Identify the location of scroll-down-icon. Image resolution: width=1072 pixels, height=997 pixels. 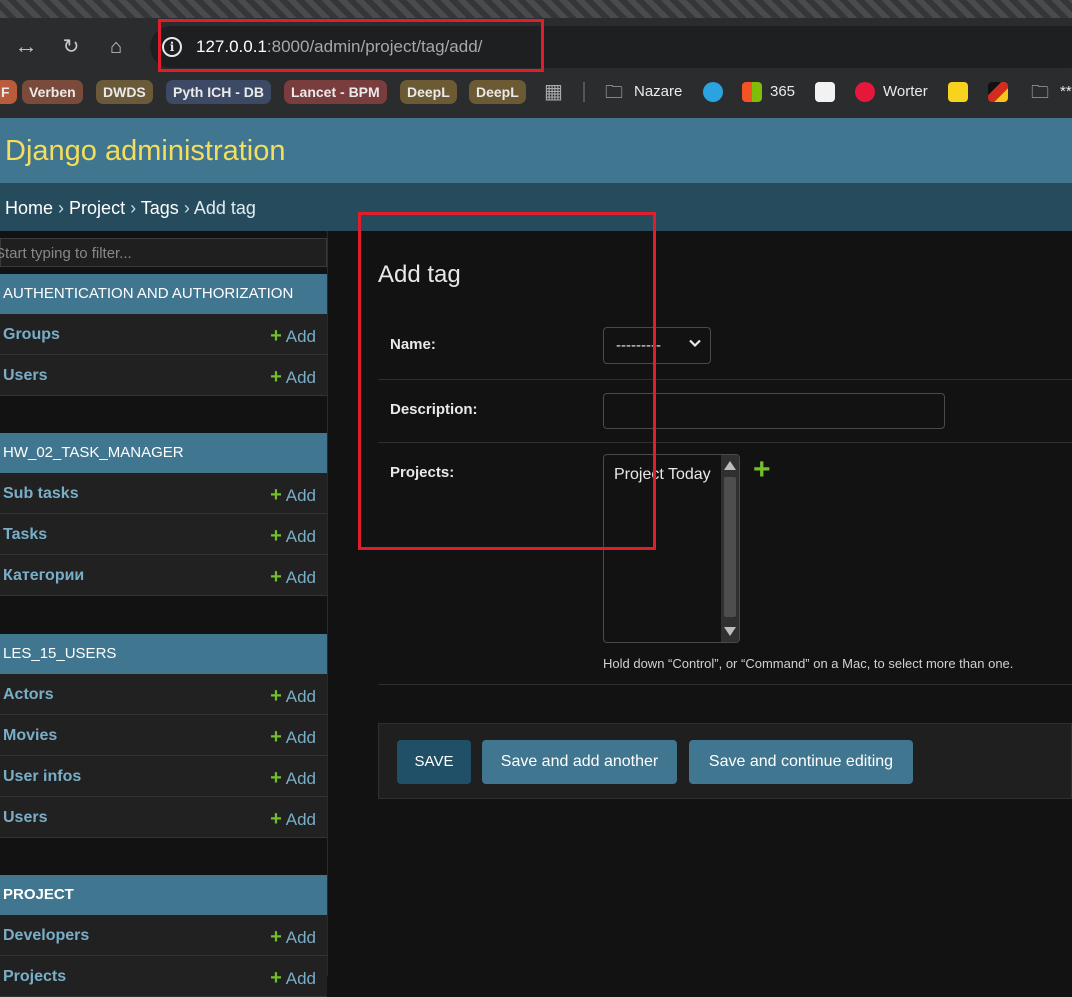
(730, 631).